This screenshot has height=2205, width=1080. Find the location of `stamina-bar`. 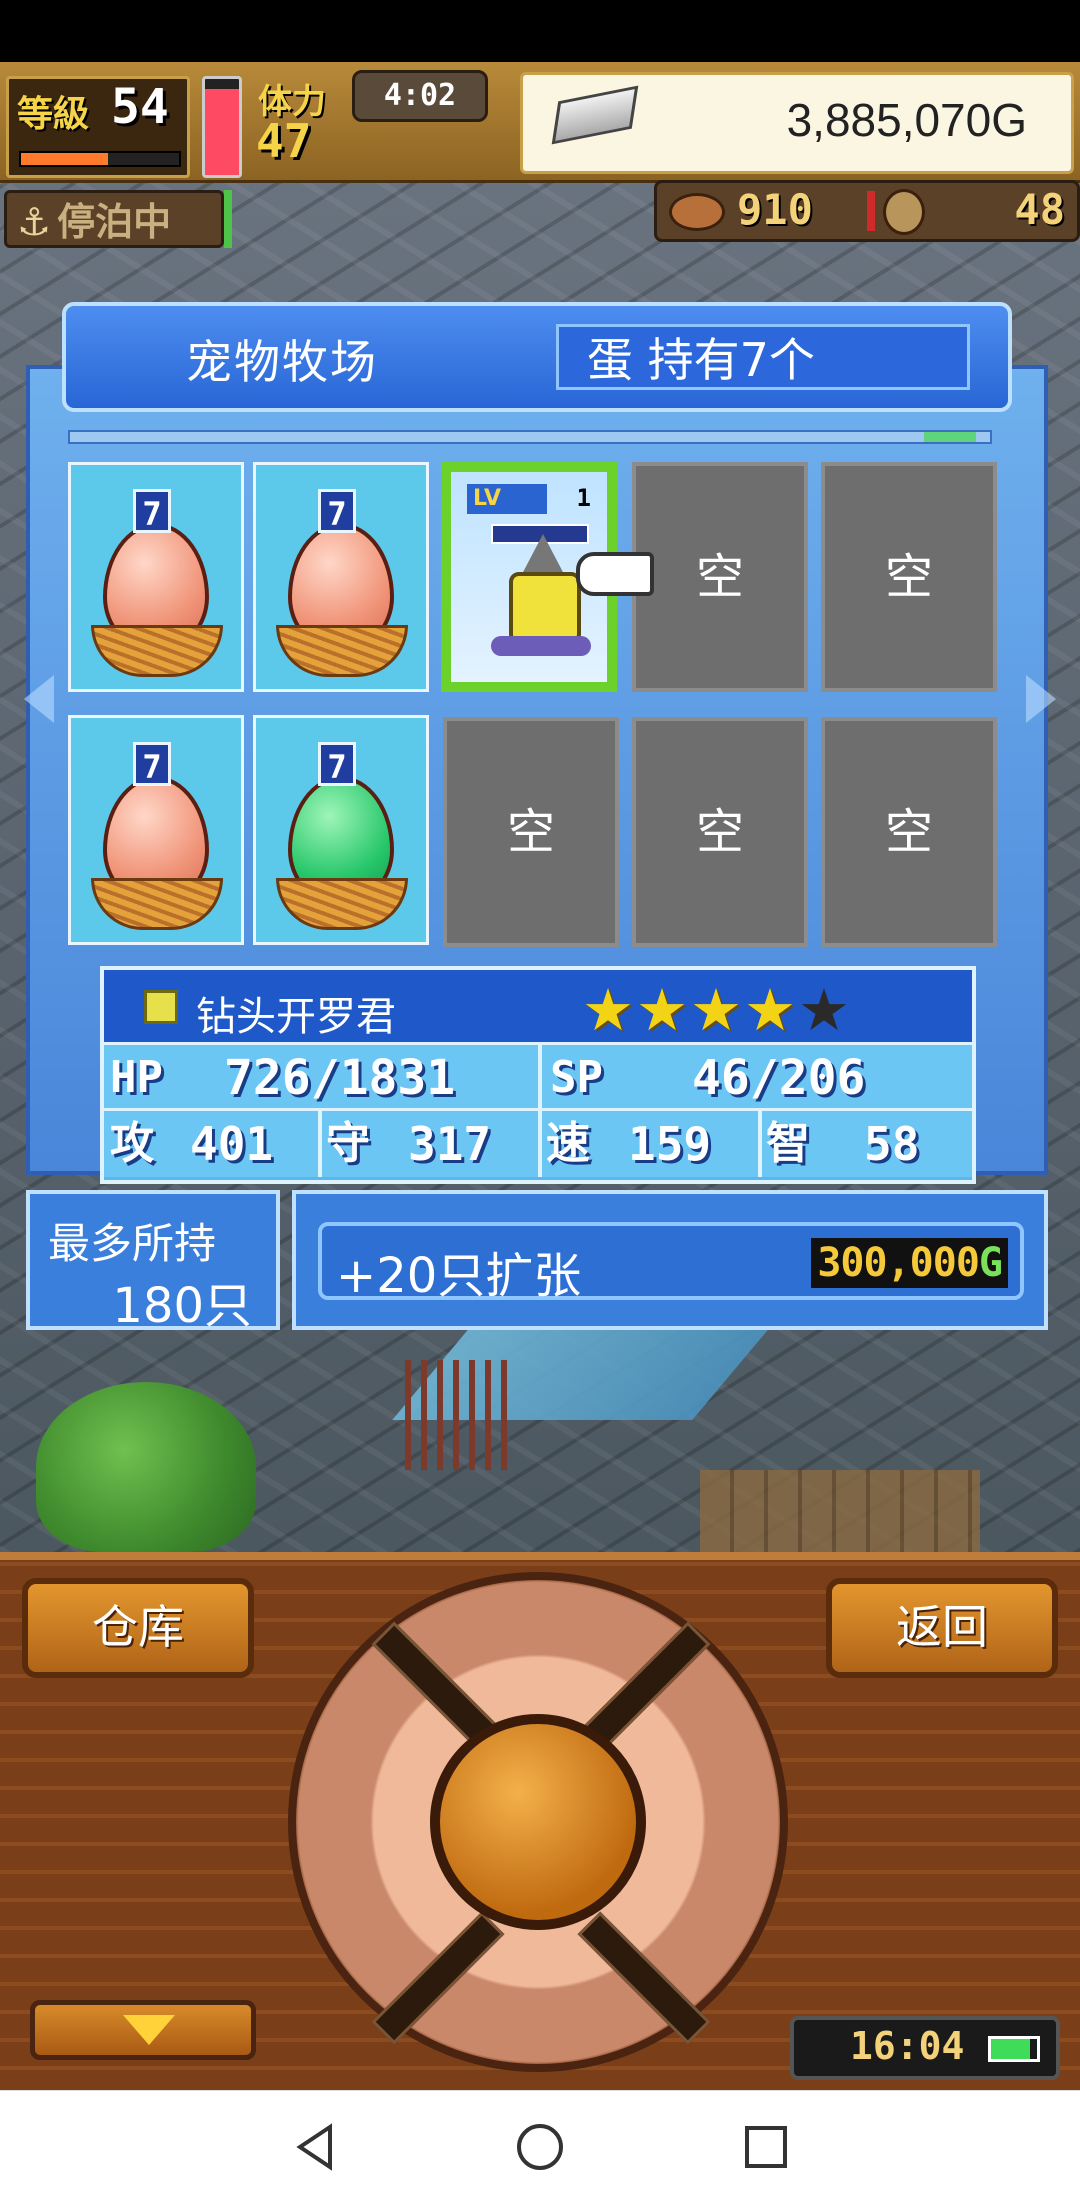

stamina-bar is located at coordinates (222, 127).